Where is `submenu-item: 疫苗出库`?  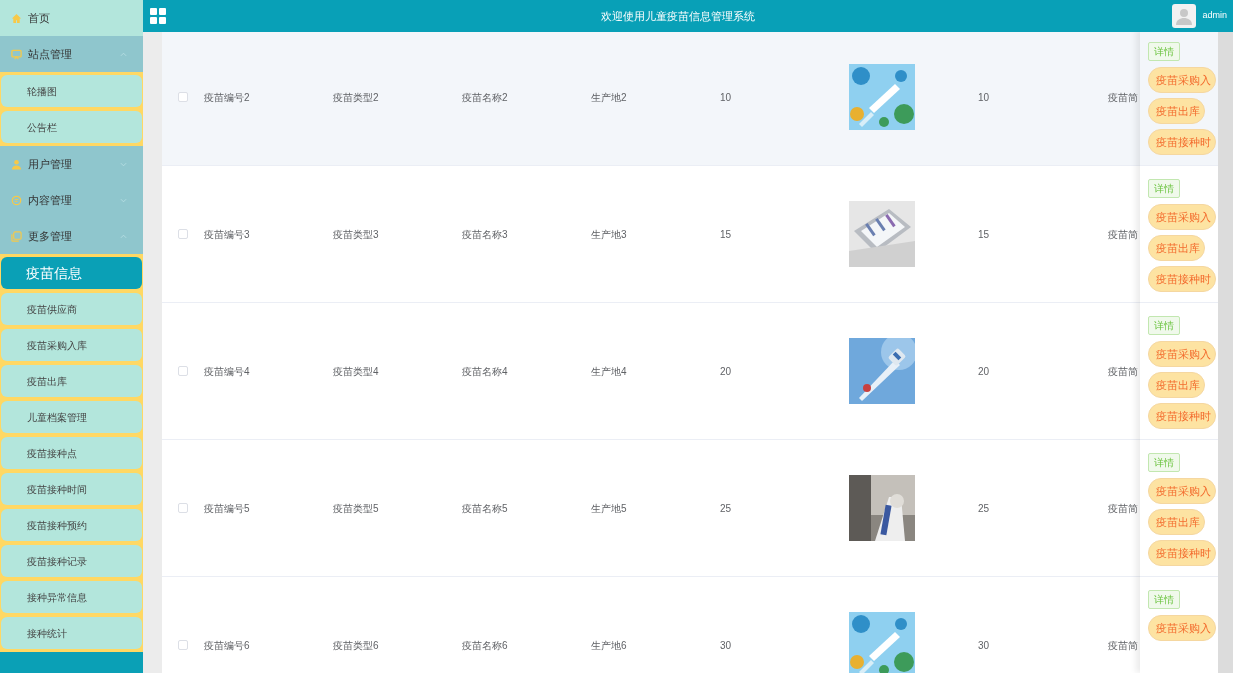 submenu-item: 疫苗出库 is located at coordinates (71, 381).